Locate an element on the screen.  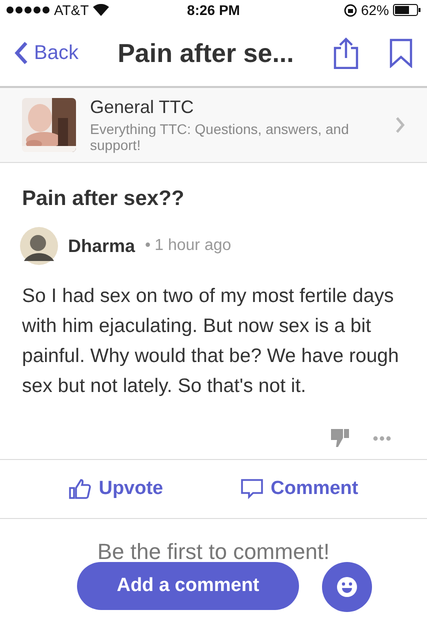
comment-button: Comment is located at coordinates (299, 489).